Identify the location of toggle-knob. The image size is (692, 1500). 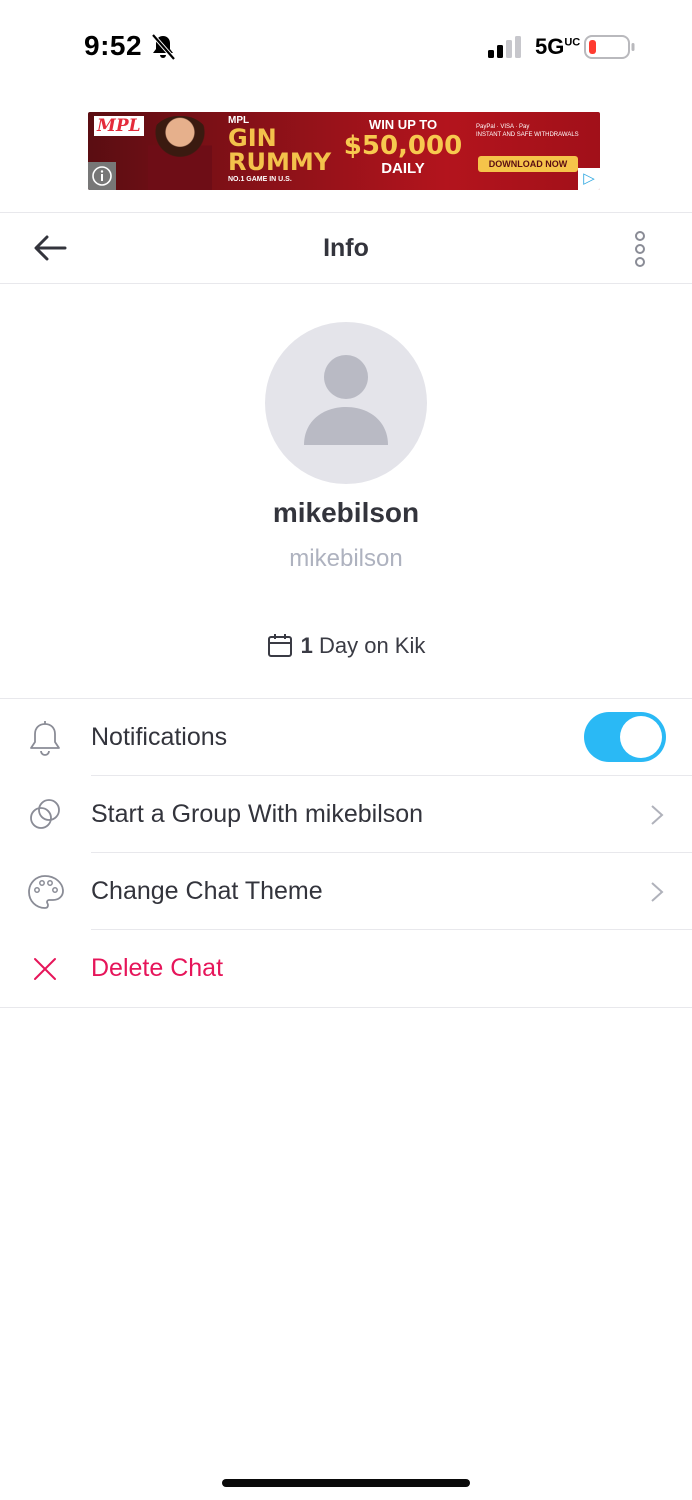
(641, 737).